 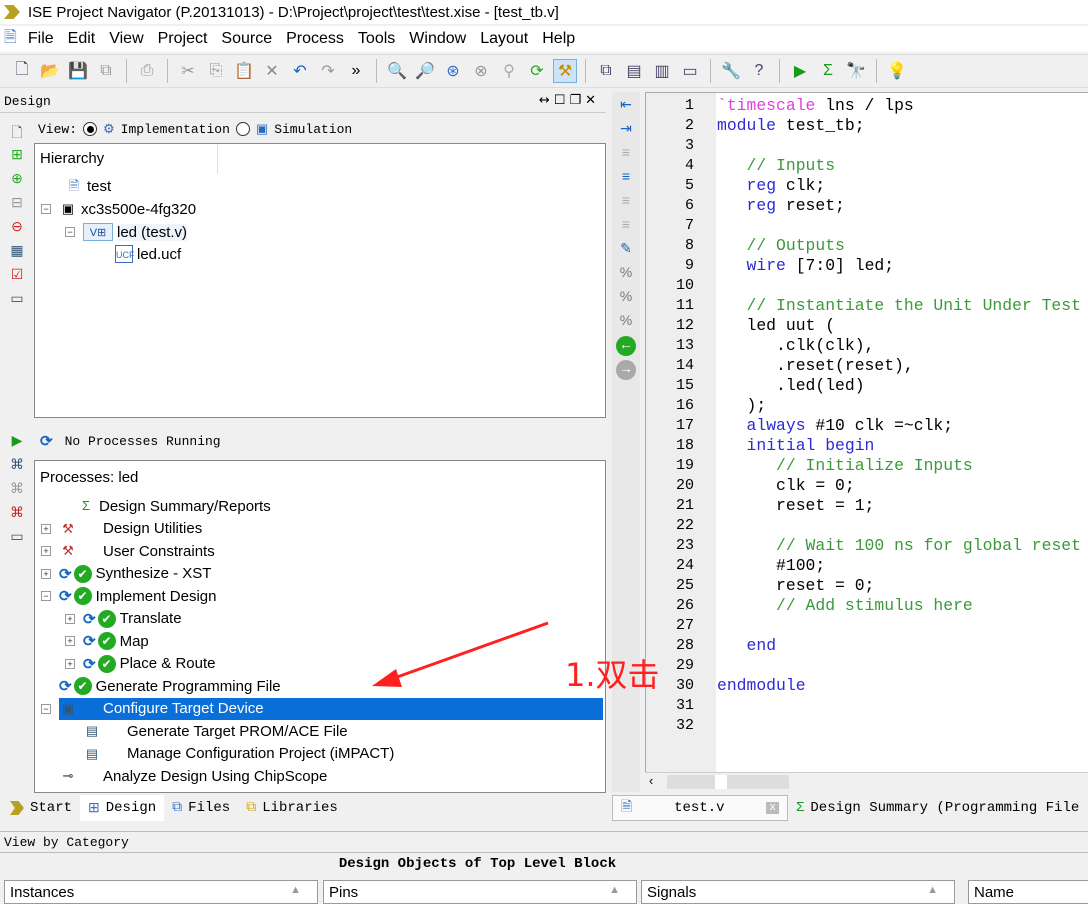 I want to click on indent-right-icon: ⇥, so click(x=626, y=130).